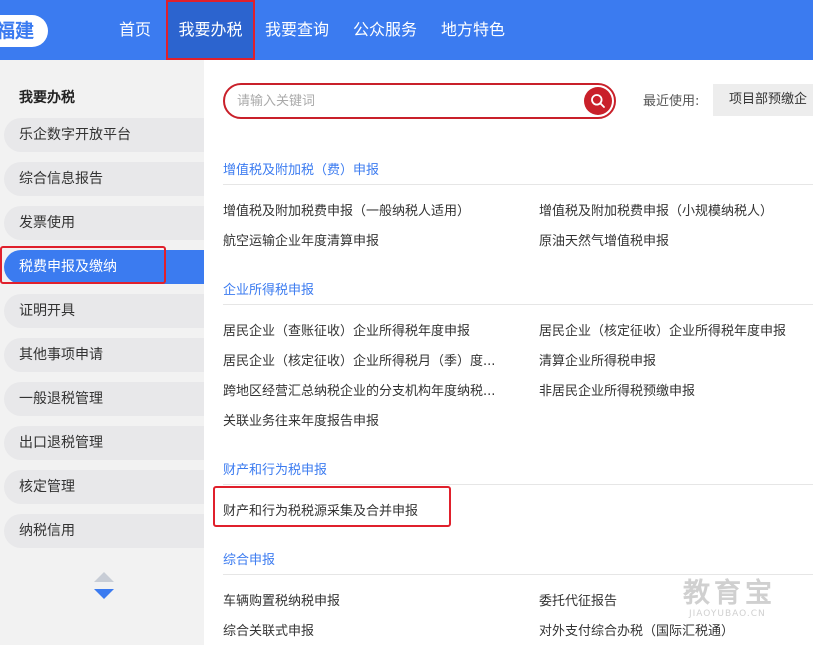 This screenshot has height=645, width=813. What do you see at coordinates (104, 443) in the screenshot?
I see `sidebar-item-export-refund: 出口退税管理` at bounding box center [104, 443].